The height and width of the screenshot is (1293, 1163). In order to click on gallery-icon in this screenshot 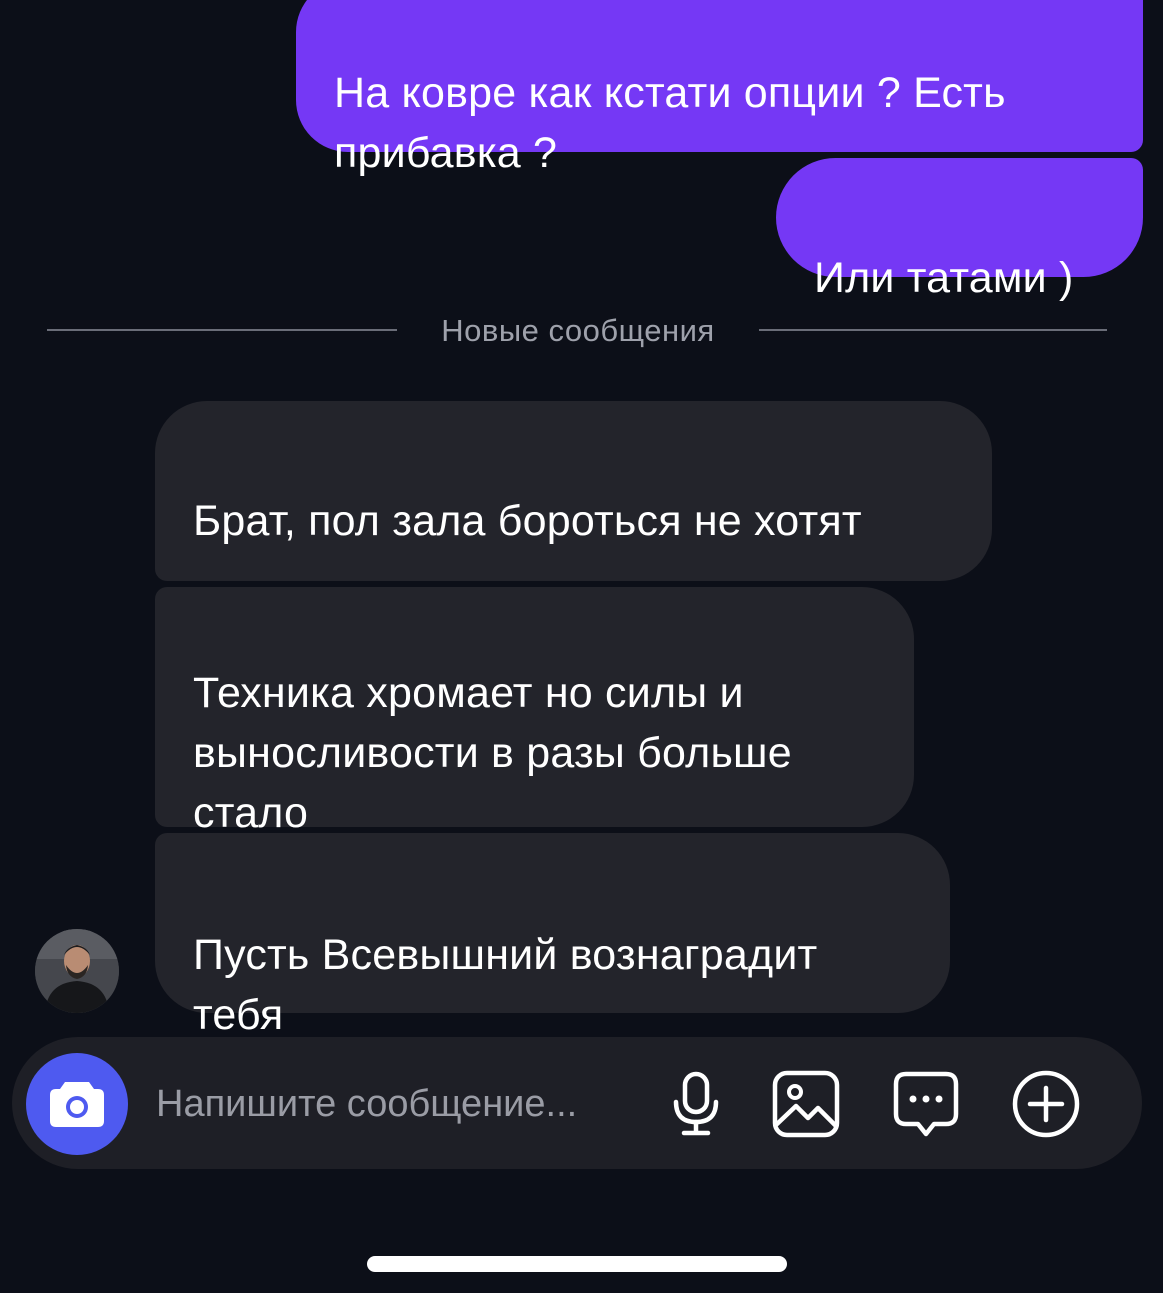, I will do `click(806, 1104)`.